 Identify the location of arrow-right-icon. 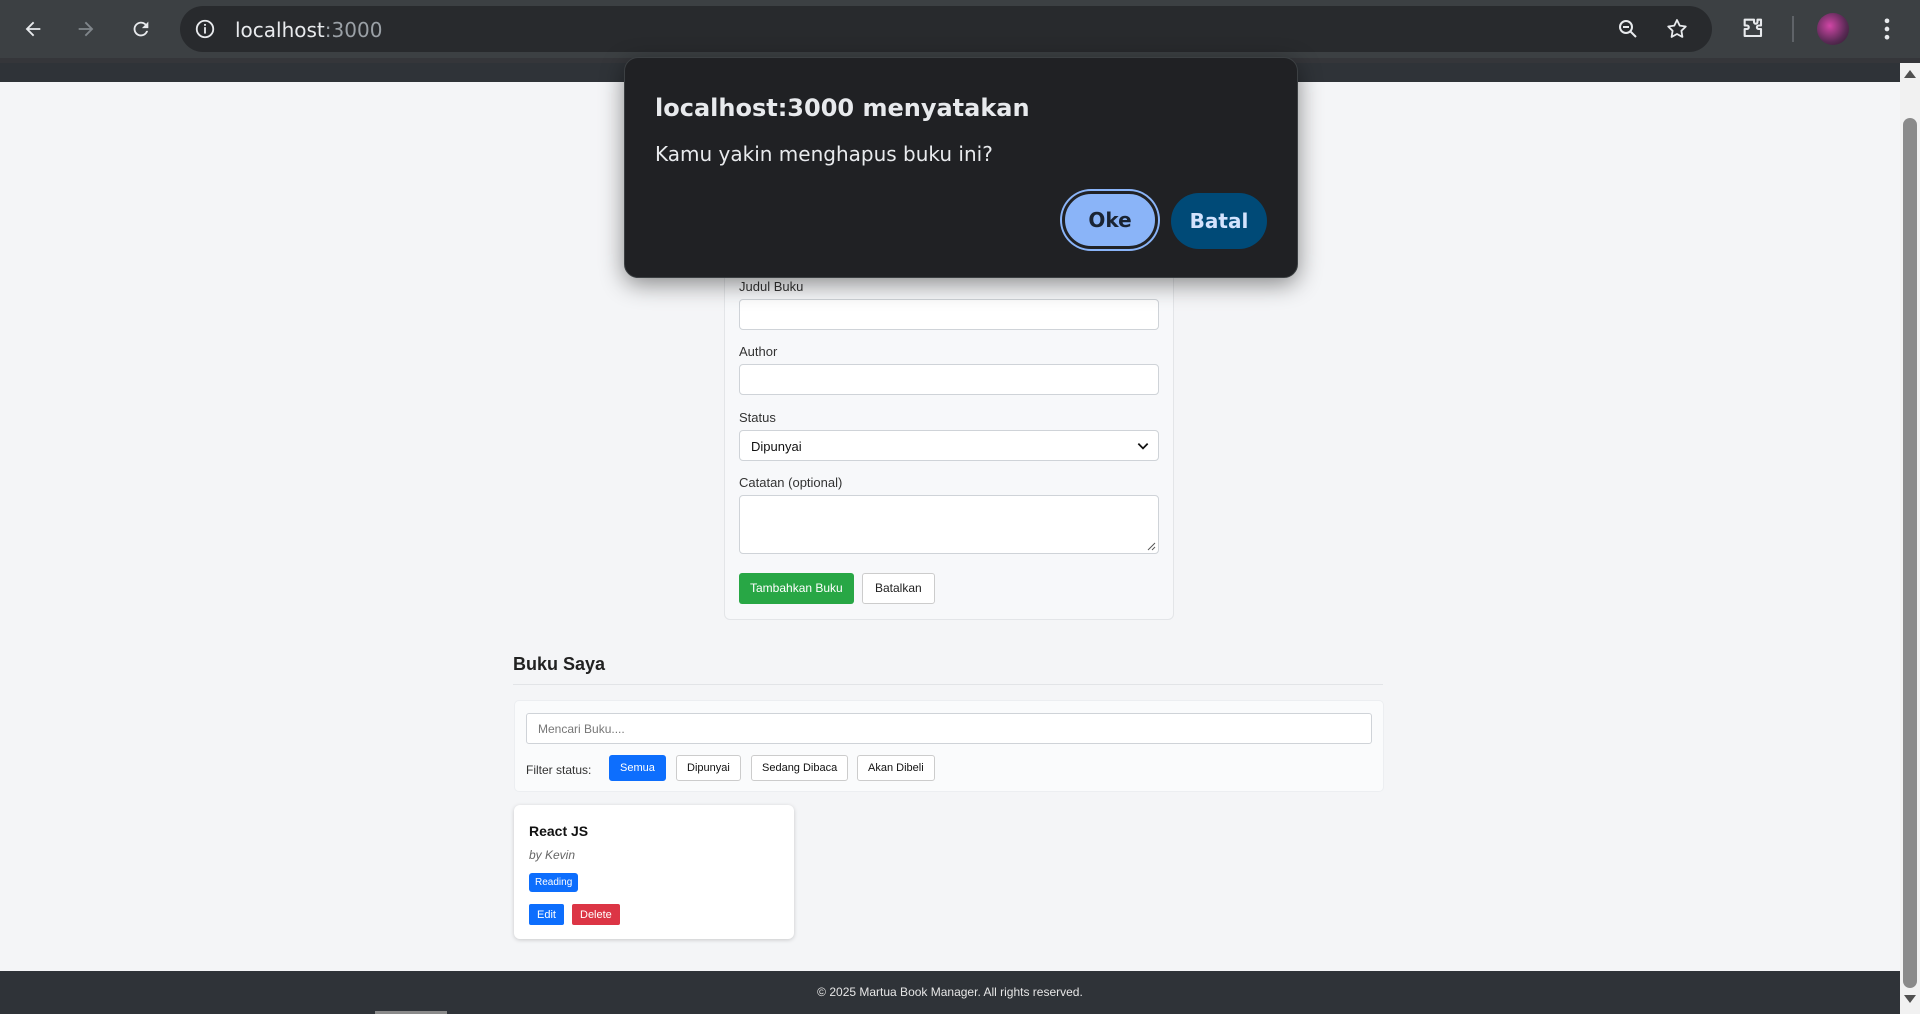
(86, 29).